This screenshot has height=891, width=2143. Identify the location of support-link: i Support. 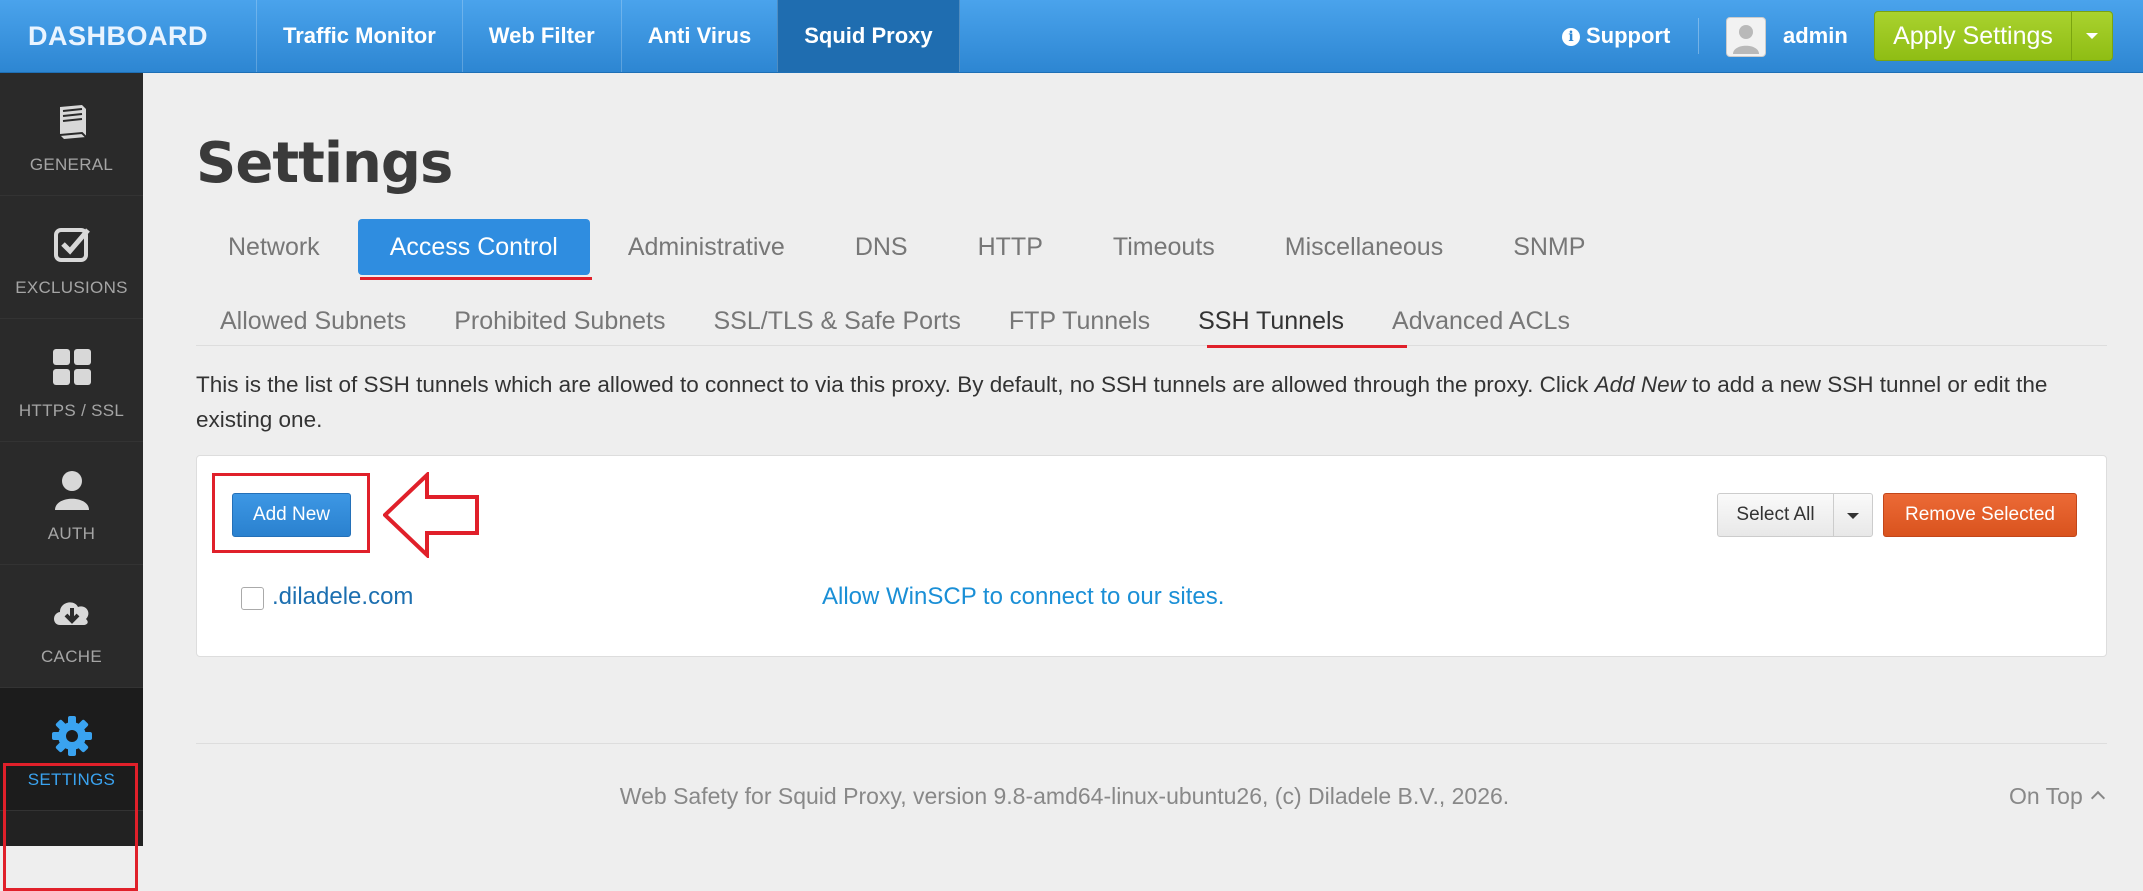
(1616, 36).